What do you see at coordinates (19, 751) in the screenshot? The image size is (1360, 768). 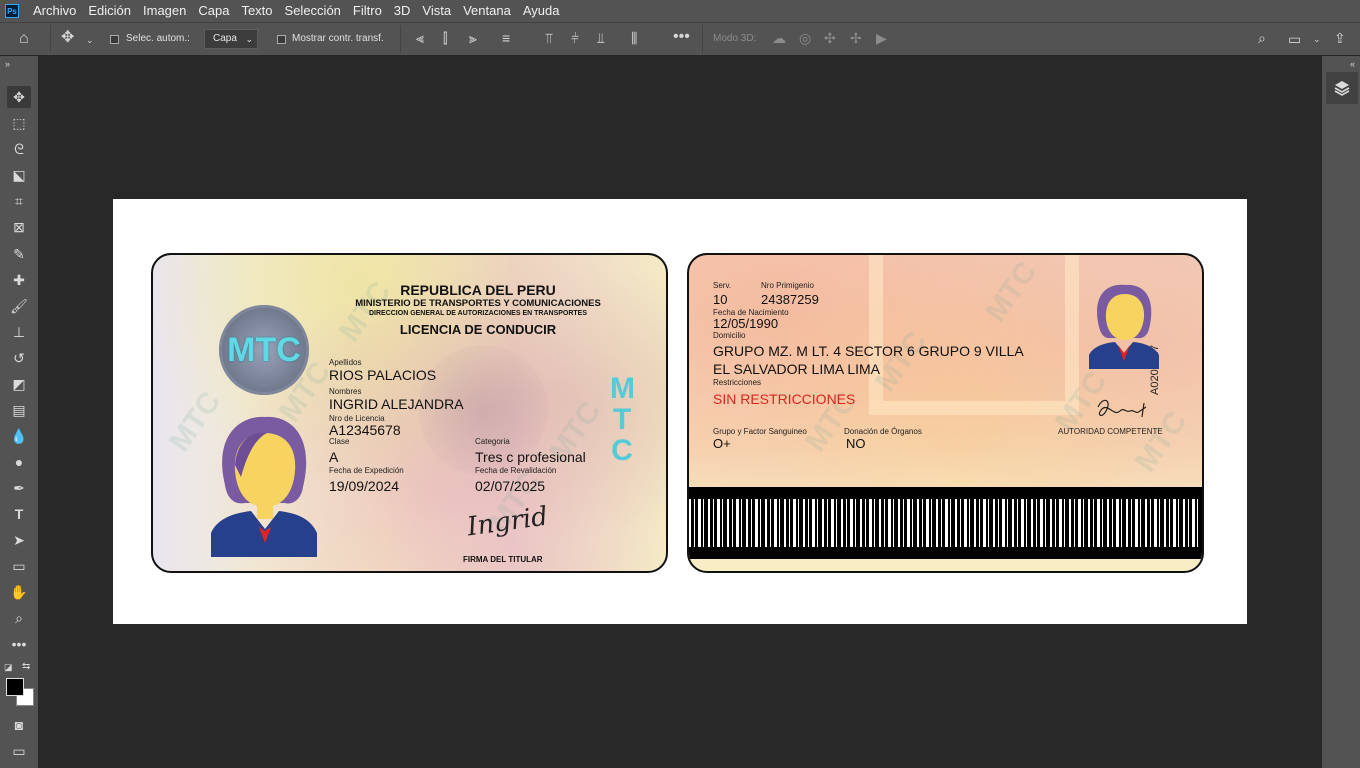 I see `screen-mode-icon: ▭` at bounding box center [19, 751].